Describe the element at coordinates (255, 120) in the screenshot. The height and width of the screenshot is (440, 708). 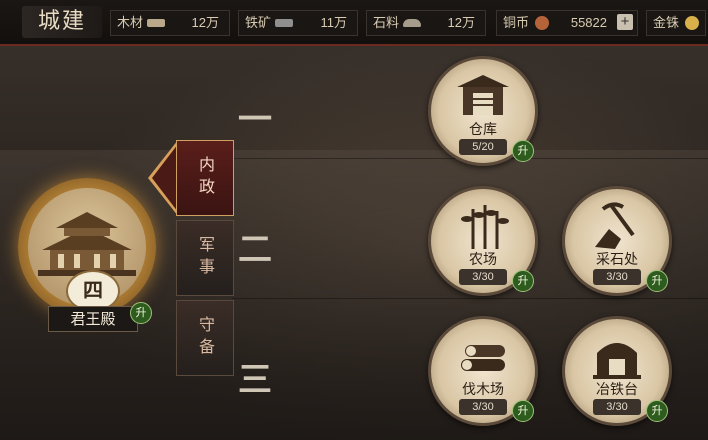
I see `row-label-1: 一` at that location.